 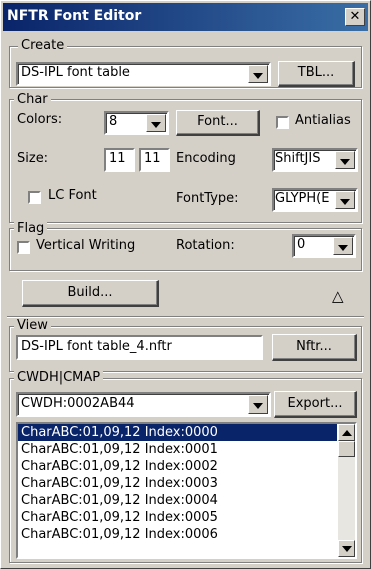 I want to click on encoding-select: ShiftJIS, so click(x=315, y=160).